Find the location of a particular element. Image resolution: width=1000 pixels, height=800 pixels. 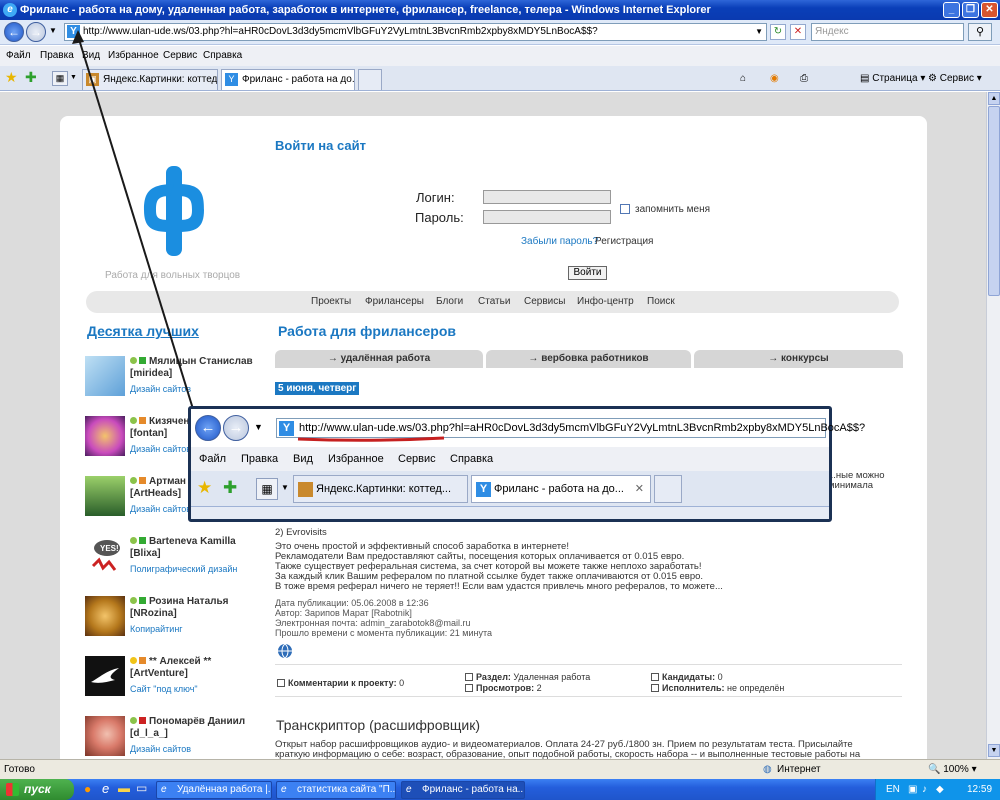

windows-flag-icon is located at coordinates (12, 789).